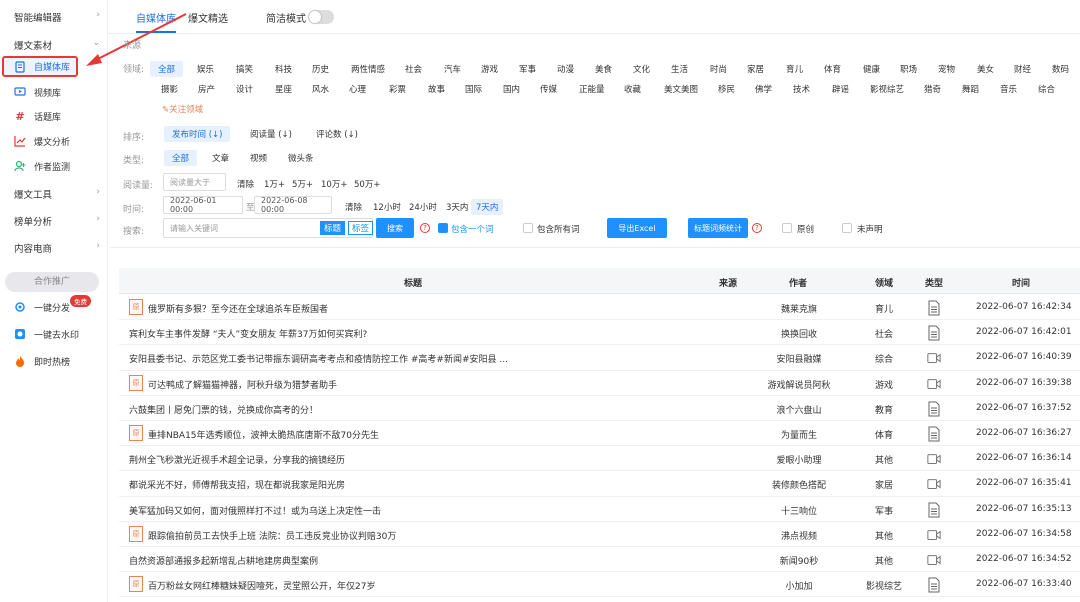  I want to click on domain-chip: 辟谣, so click(840, 89).